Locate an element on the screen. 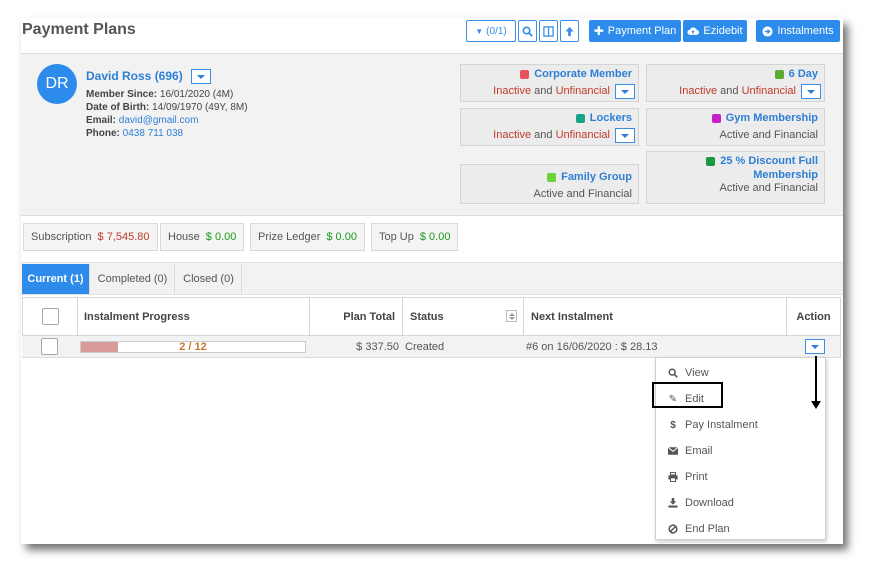  member-phone: Phone: 0438 711 038 is located at coordinates (135, 133).